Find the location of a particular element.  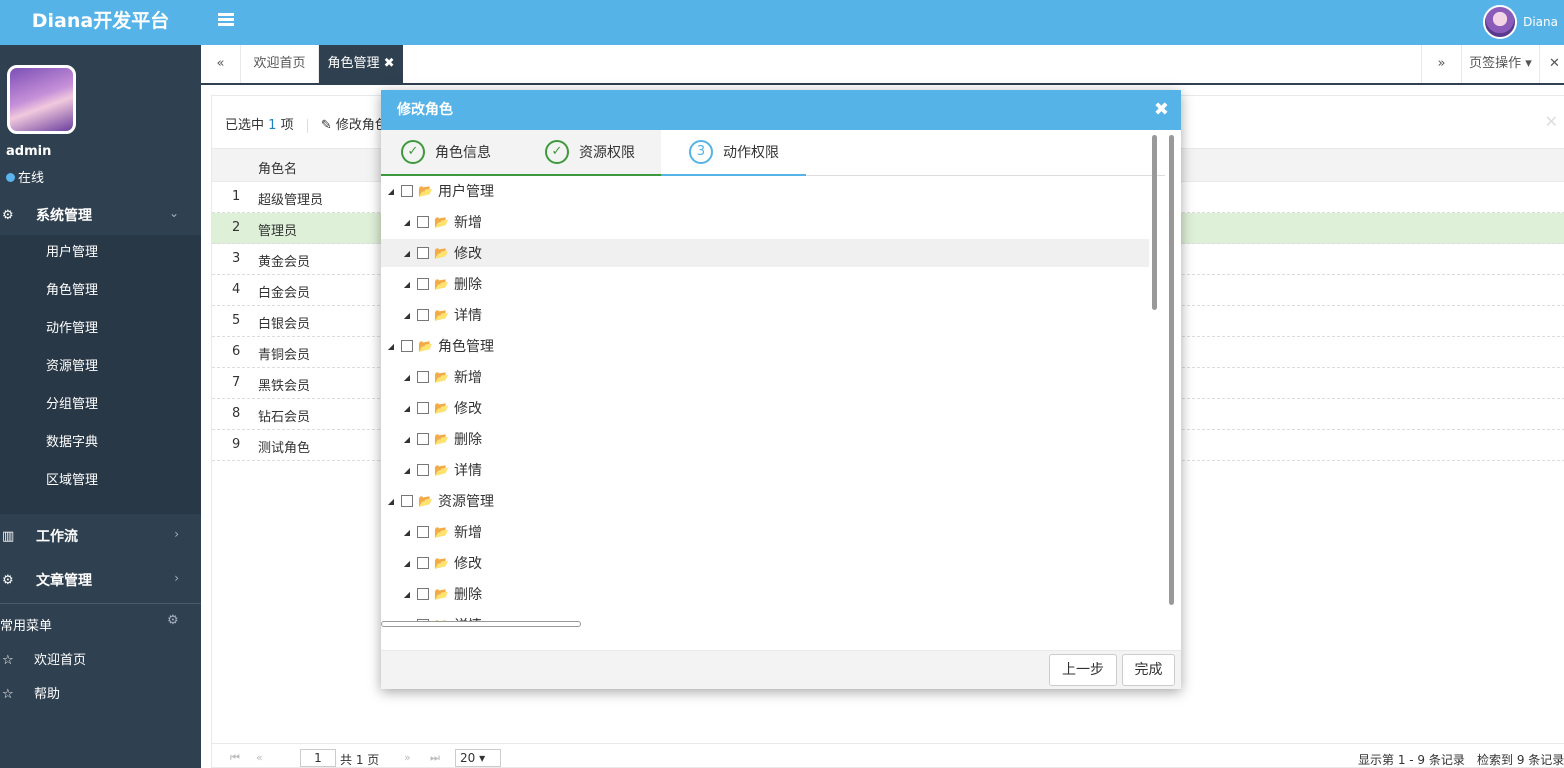

sidebar-item-region: 区域管理 is located at coordinates (100, 482).